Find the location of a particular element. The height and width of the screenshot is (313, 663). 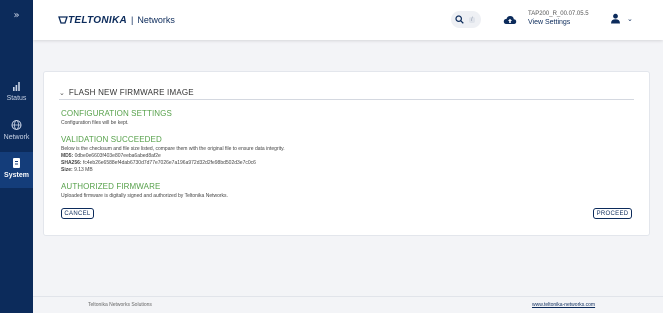

status-bars-icon is located at coordinates (16, 86).